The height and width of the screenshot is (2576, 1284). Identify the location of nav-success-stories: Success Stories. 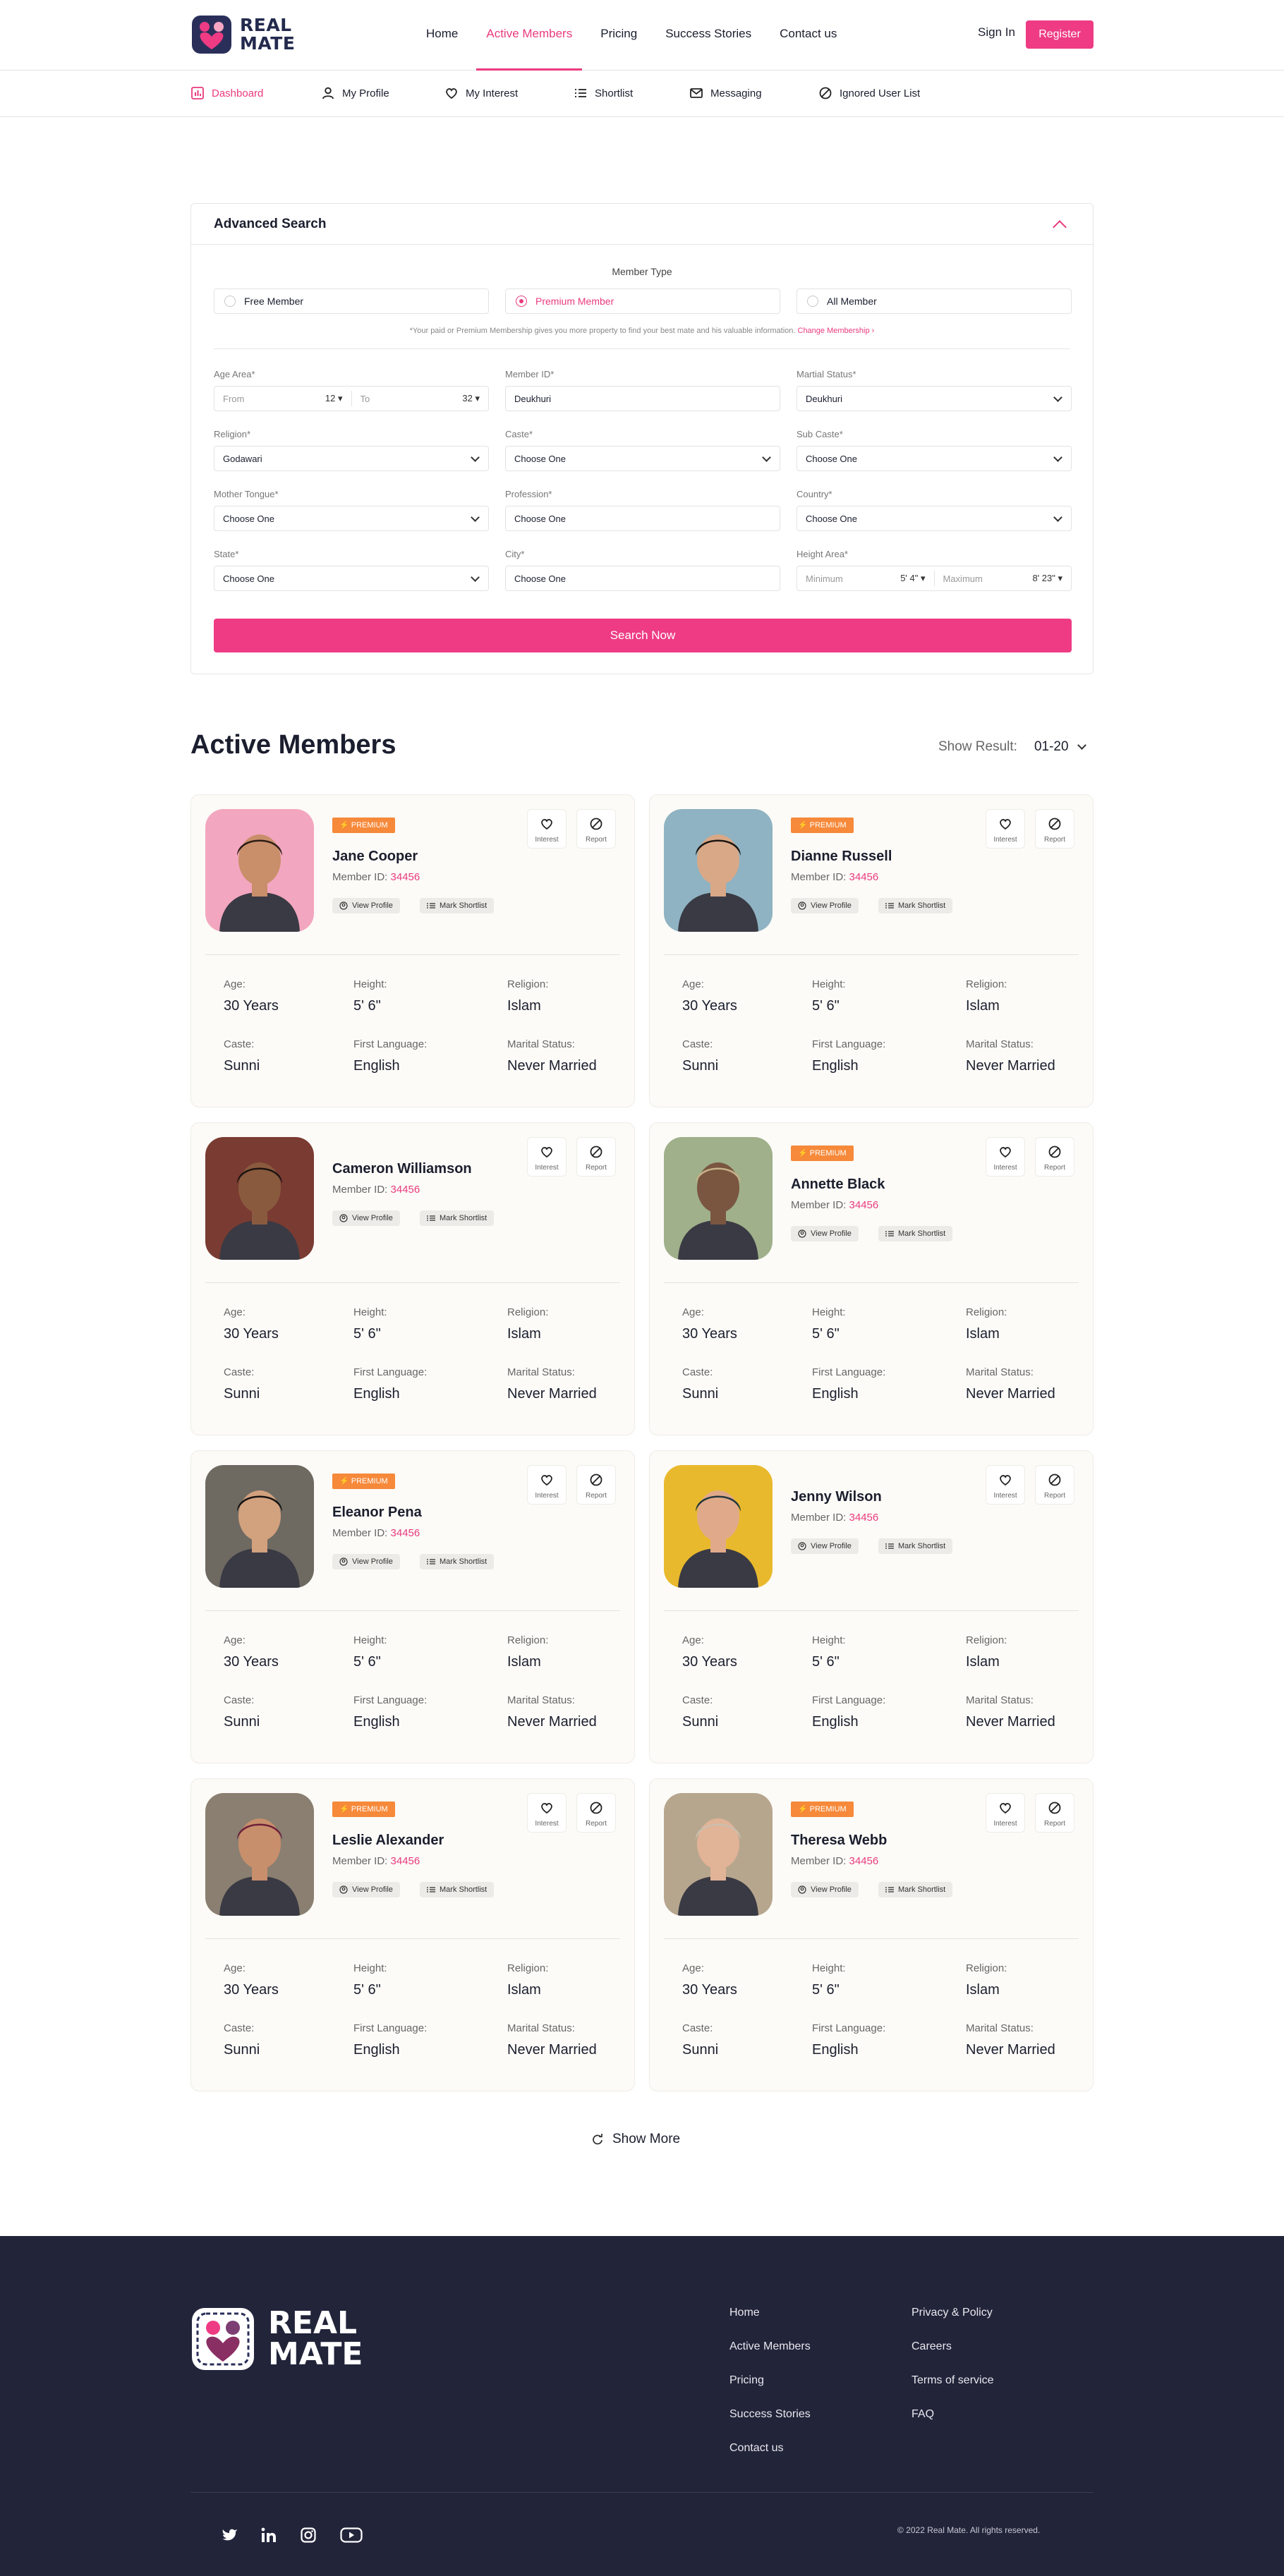
(708, 35).